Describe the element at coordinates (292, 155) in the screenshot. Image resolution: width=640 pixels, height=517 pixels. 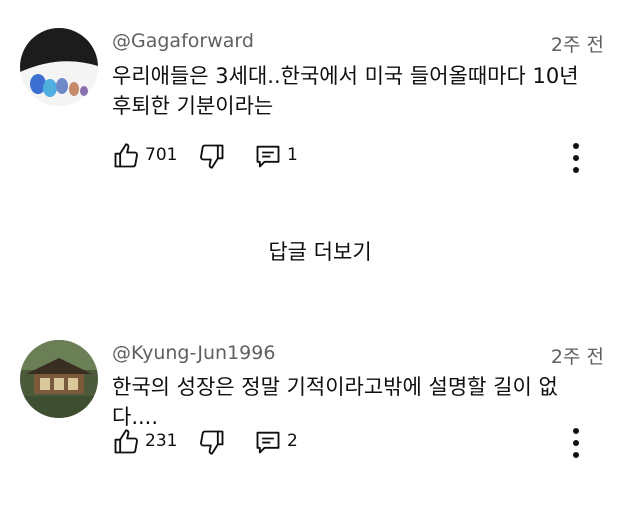
I see `reply-count: 1` at that location.